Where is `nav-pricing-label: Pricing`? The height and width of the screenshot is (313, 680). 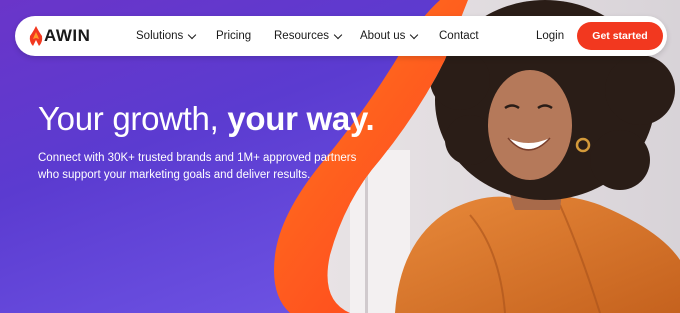
nav-pricing-label: Pricing is located at coordinates (234, 36).